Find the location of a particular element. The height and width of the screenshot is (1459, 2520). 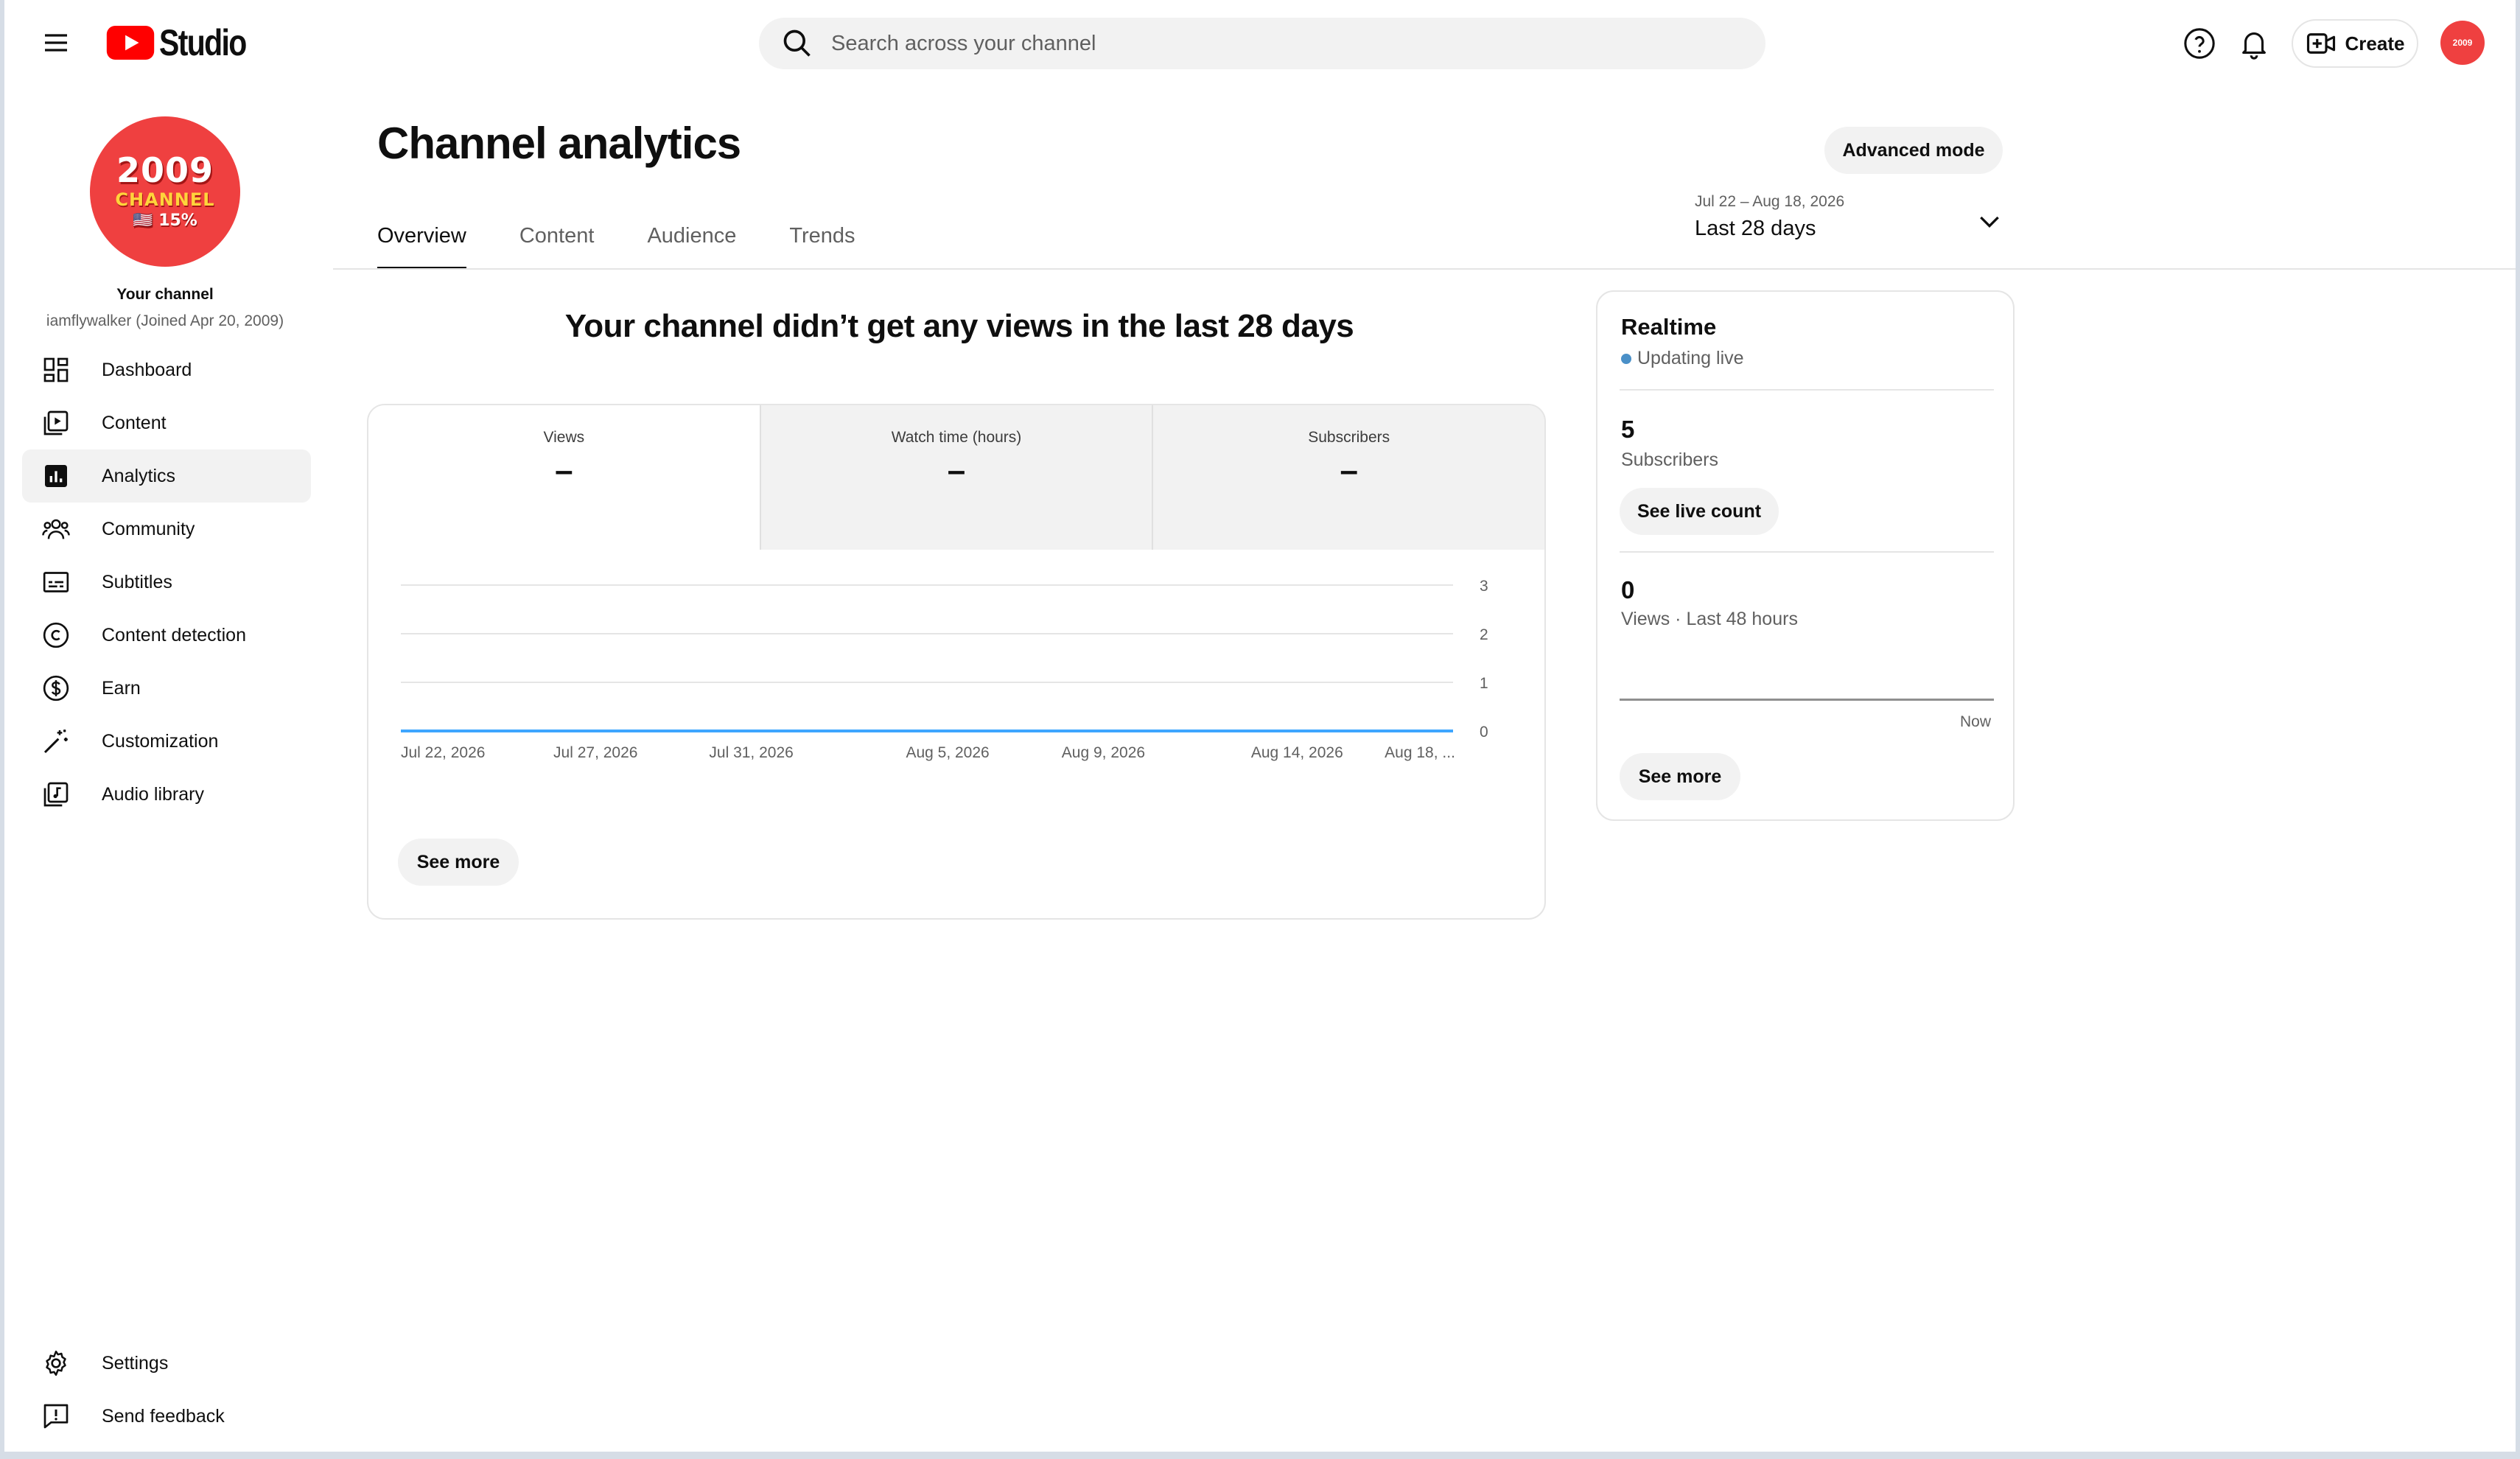

analytics-icon is located at coordinates (56, 476).